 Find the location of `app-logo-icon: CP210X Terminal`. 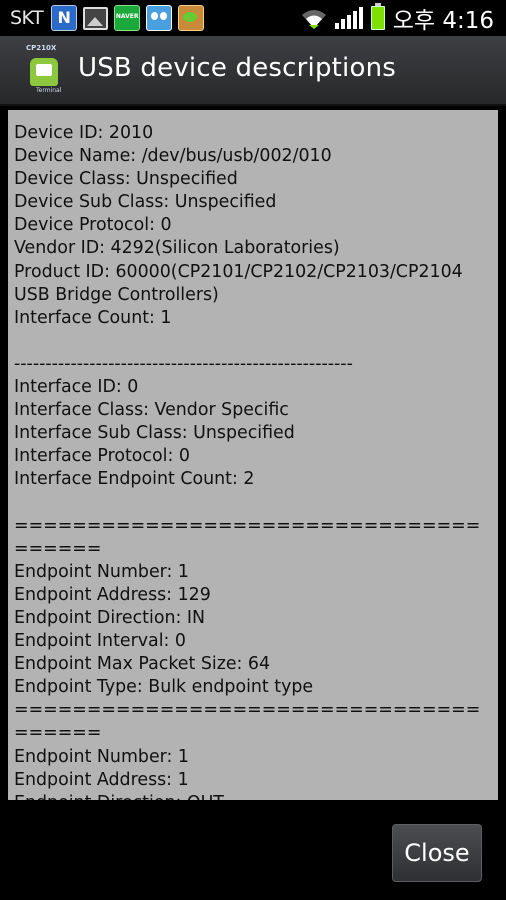

app-logo-icon: CP210X Terminal is located at coordinates (44, 69).